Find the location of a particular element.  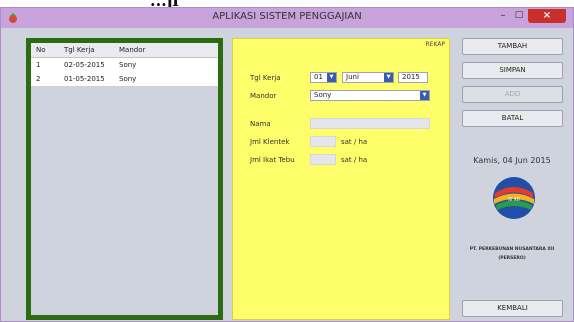

mandor-value: Sony is located at coordinates (323, 95).